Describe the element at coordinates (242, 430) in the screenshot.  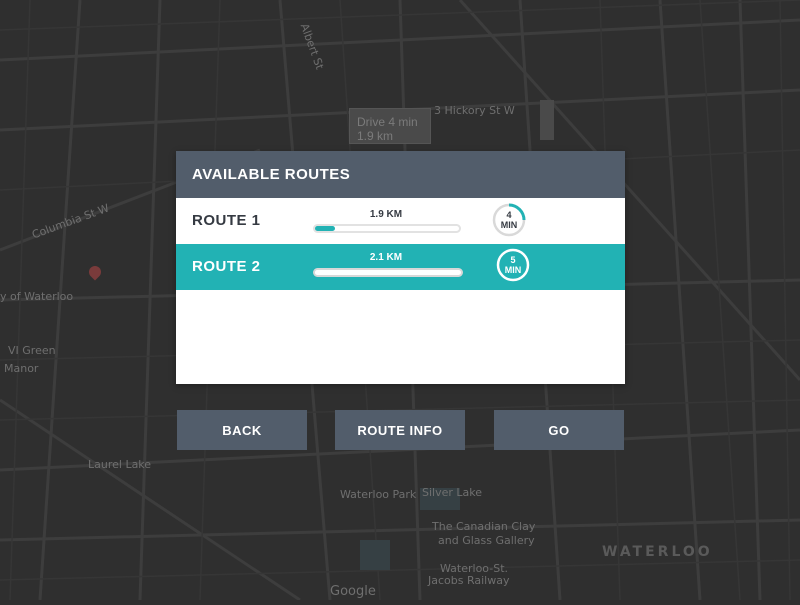
I see `back-button: BACK` at that location.